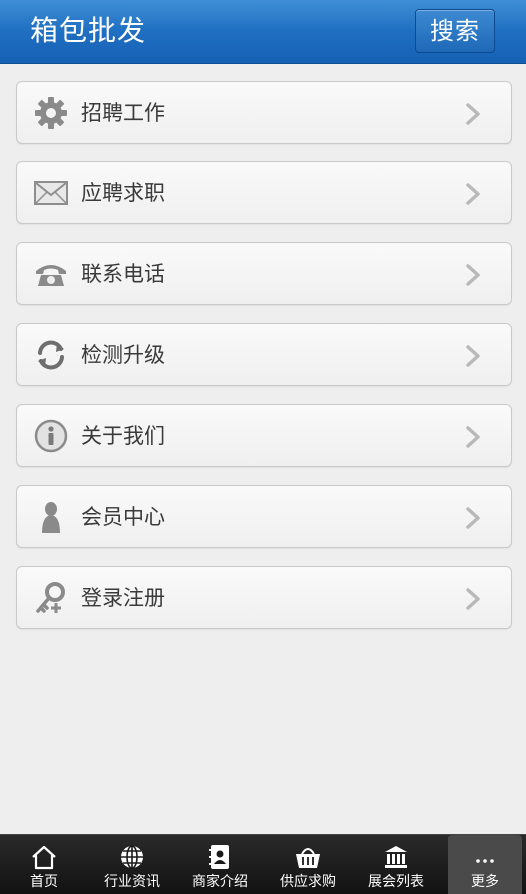 This screenshot has height=894, width=526. What do you see at coordinates (51, 193) in the screenshot?
I see `envelope-icon` at bounding box center [51, 193].